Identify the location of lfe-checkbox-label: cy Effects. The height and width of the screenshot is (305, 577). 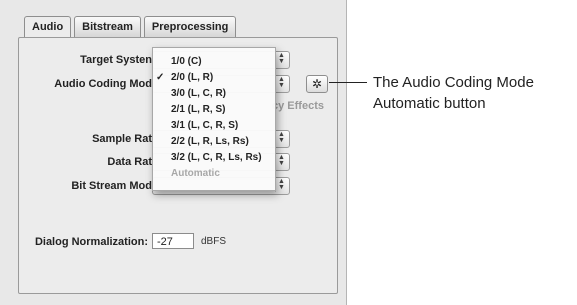
(298, 106).